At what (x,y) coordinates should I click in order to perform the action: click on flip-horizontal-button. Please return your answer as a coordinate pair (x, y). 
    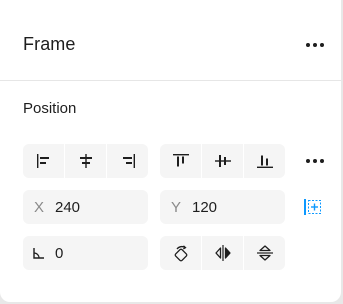
    Looking at the image, I should click on (223, 253).